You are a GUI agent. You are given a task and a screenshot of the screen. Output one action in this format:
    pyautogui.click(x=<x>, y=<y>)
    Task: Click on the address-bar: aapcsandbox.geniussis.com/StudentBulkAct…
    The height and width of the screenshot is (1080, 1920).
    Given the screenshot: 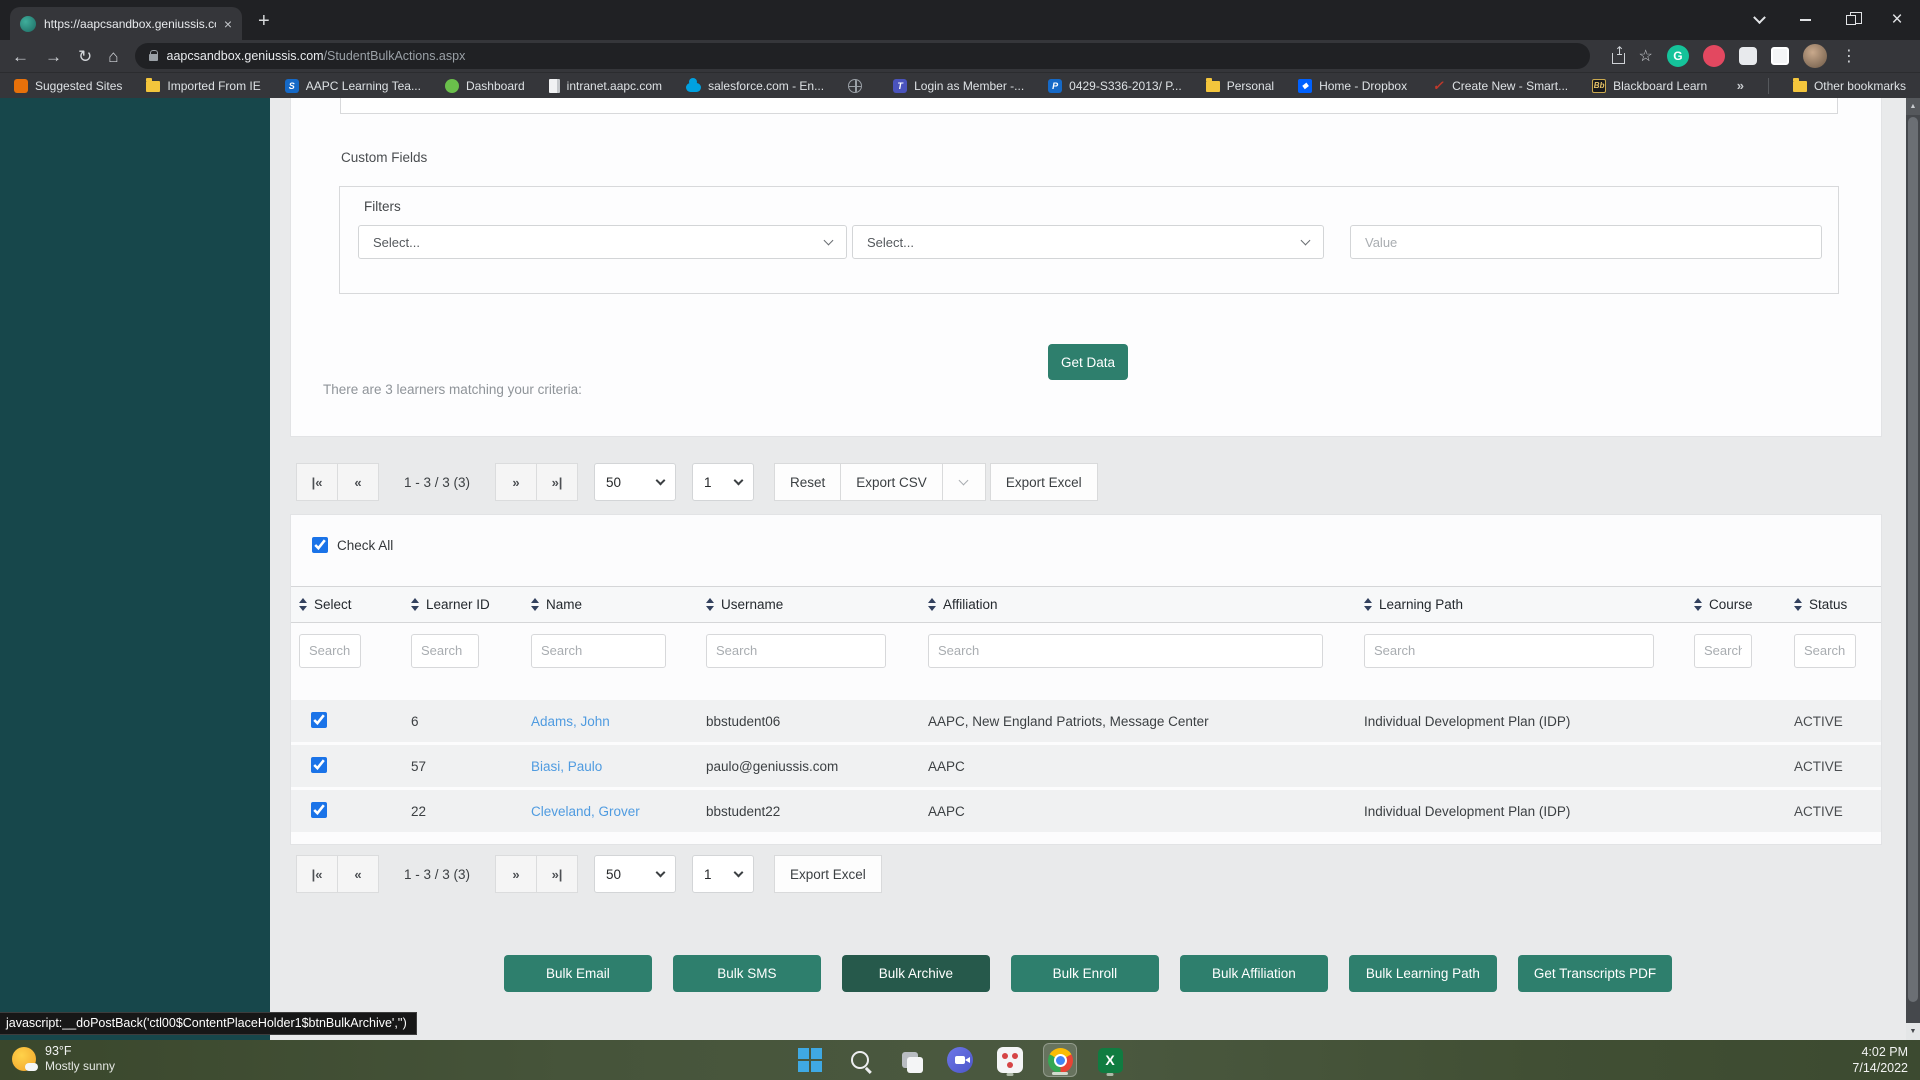 What is the action you would take?
    pyautogui.click(x=862, y=56)
    